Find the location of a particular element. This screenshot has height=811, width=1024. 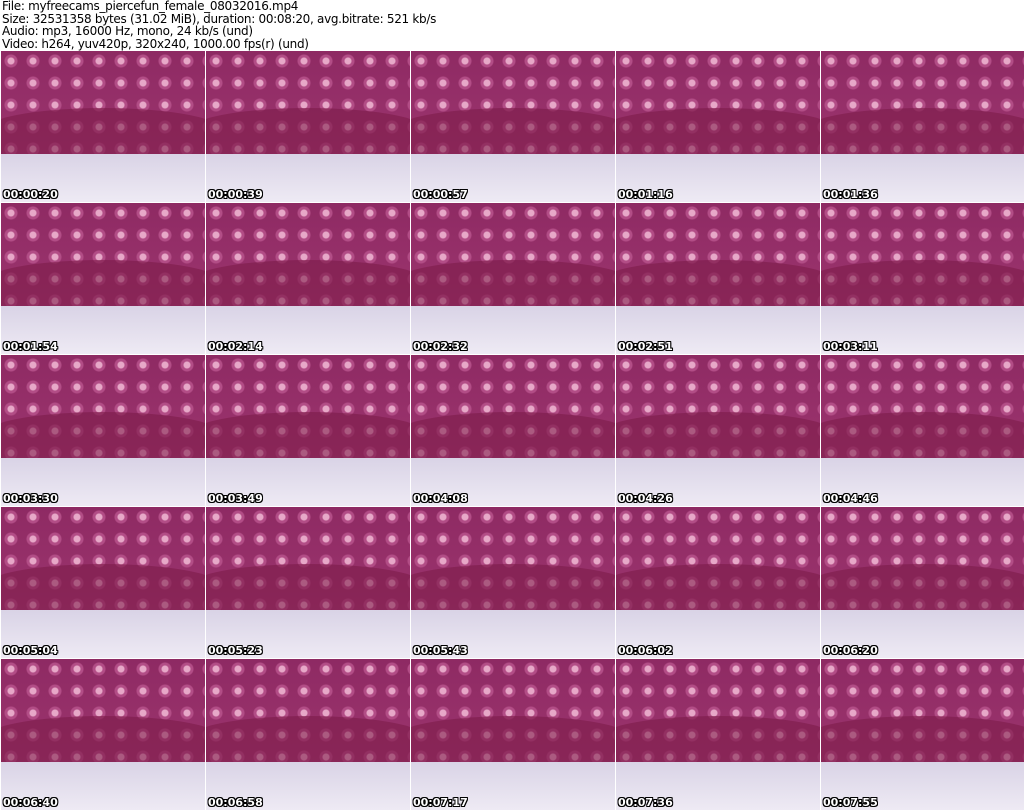

video-thumbnail: 00:06:58 is located at coordinates (308, 734).